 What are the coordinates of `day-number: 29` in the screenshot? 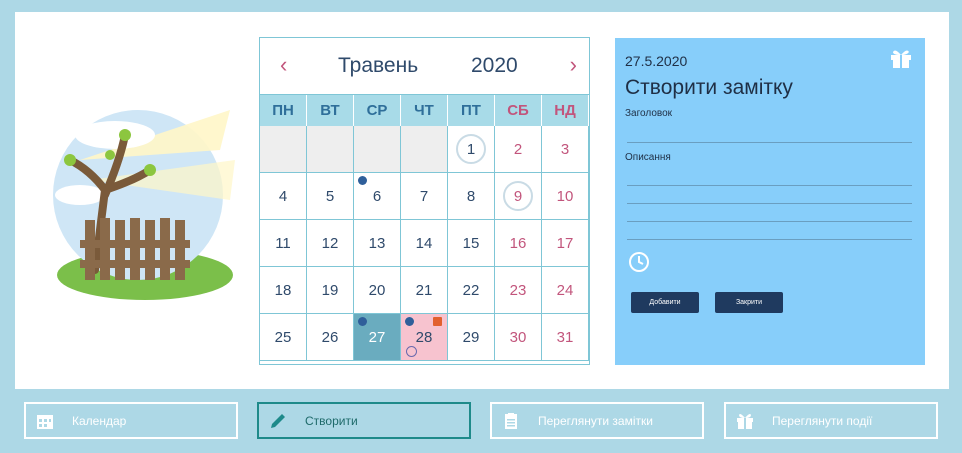 It's located at (471, 337).